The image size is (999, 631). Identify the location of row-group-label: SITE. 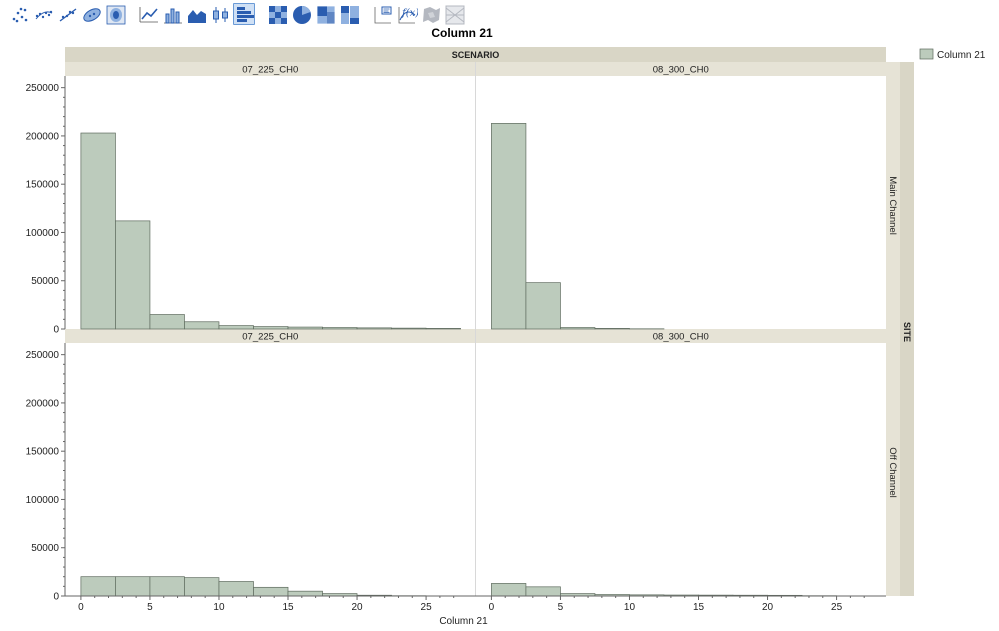
(907, 332).